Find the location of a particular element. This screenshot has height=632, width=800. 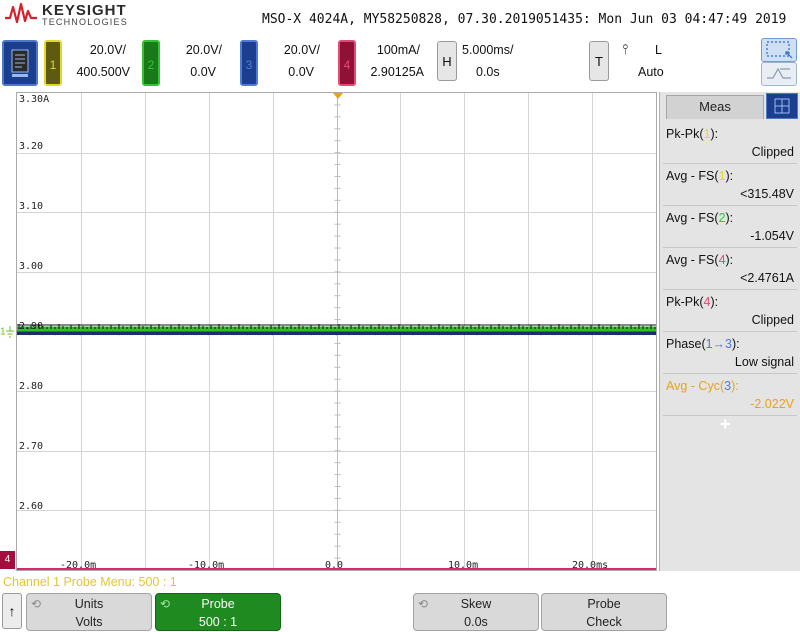

tab-meas: Meas is located at coordinates (715, 107).